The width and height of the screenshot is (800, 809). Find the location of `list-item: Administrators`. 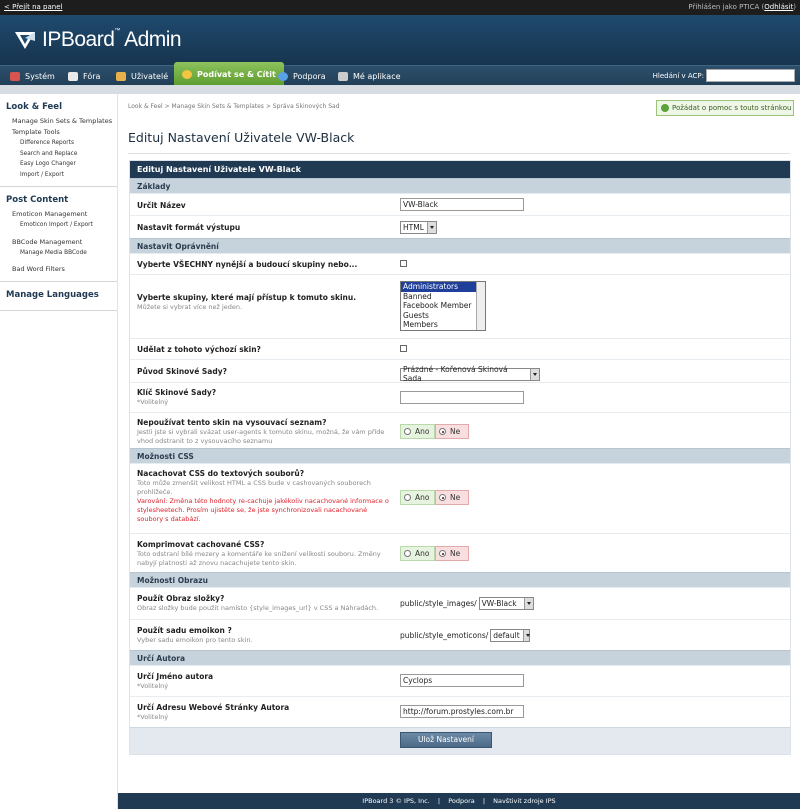

list-item: Administrators is located at coordinates (439, 287).